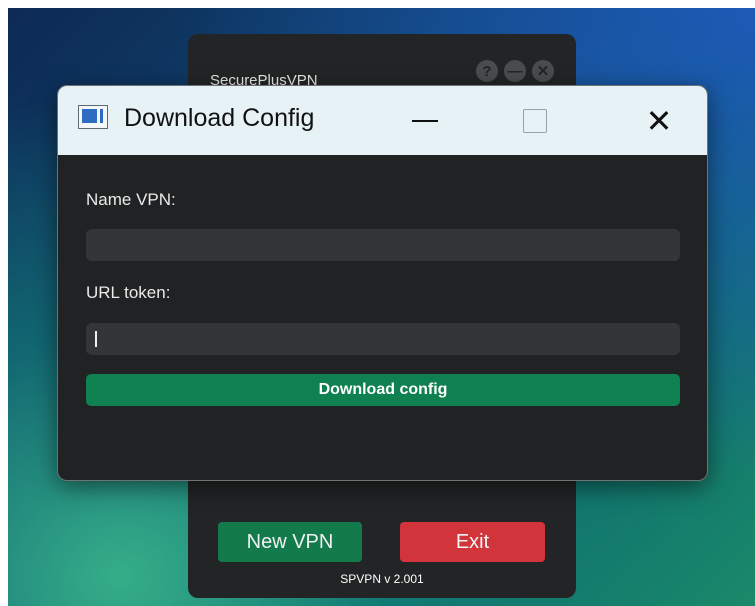 This screenshot has width=755, height=606. I want to click on close-button: ✕, so click(659, 120).